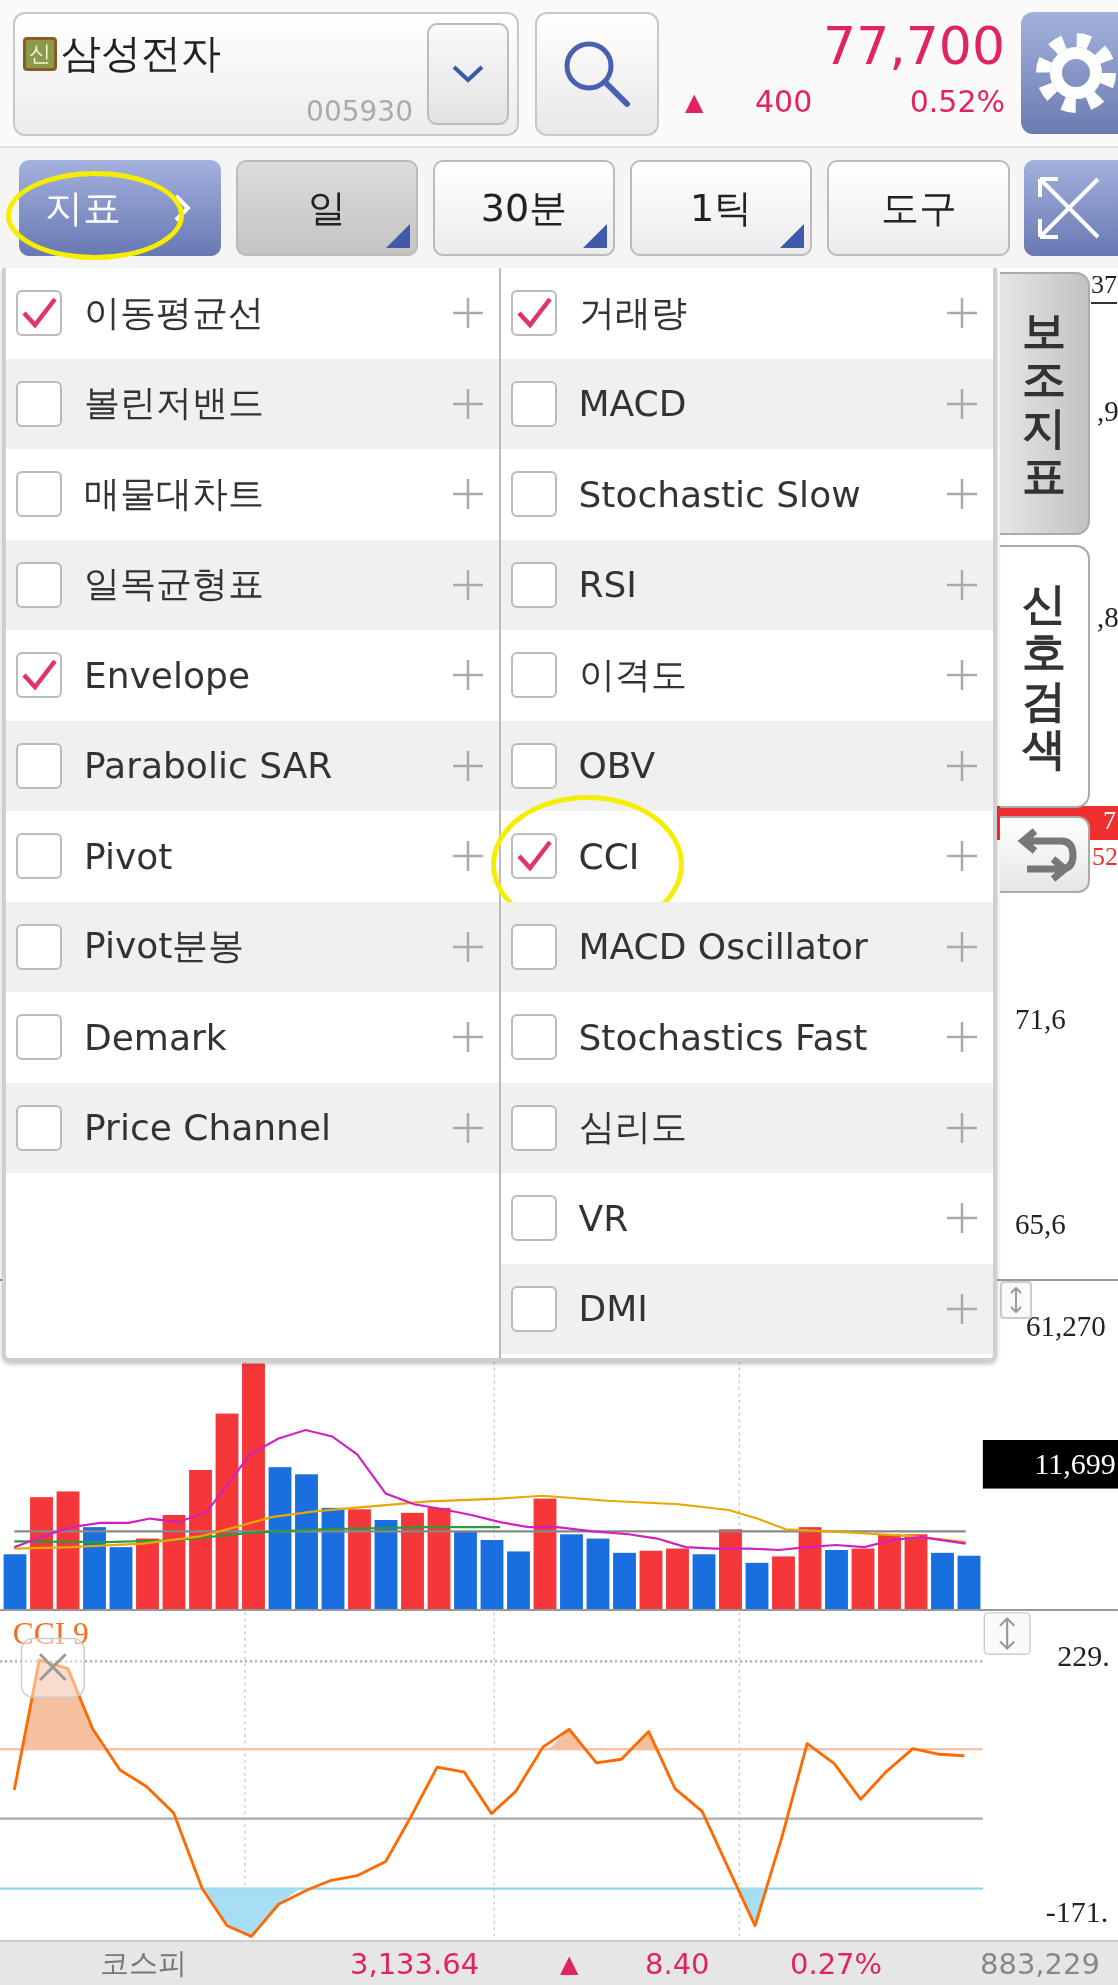 This screenshot has height=1985, width=1118. What do you see at coordinates (1107, 411) in the screenshot?
I see `axis-label: ,9` at bounding box center [1107, 411].